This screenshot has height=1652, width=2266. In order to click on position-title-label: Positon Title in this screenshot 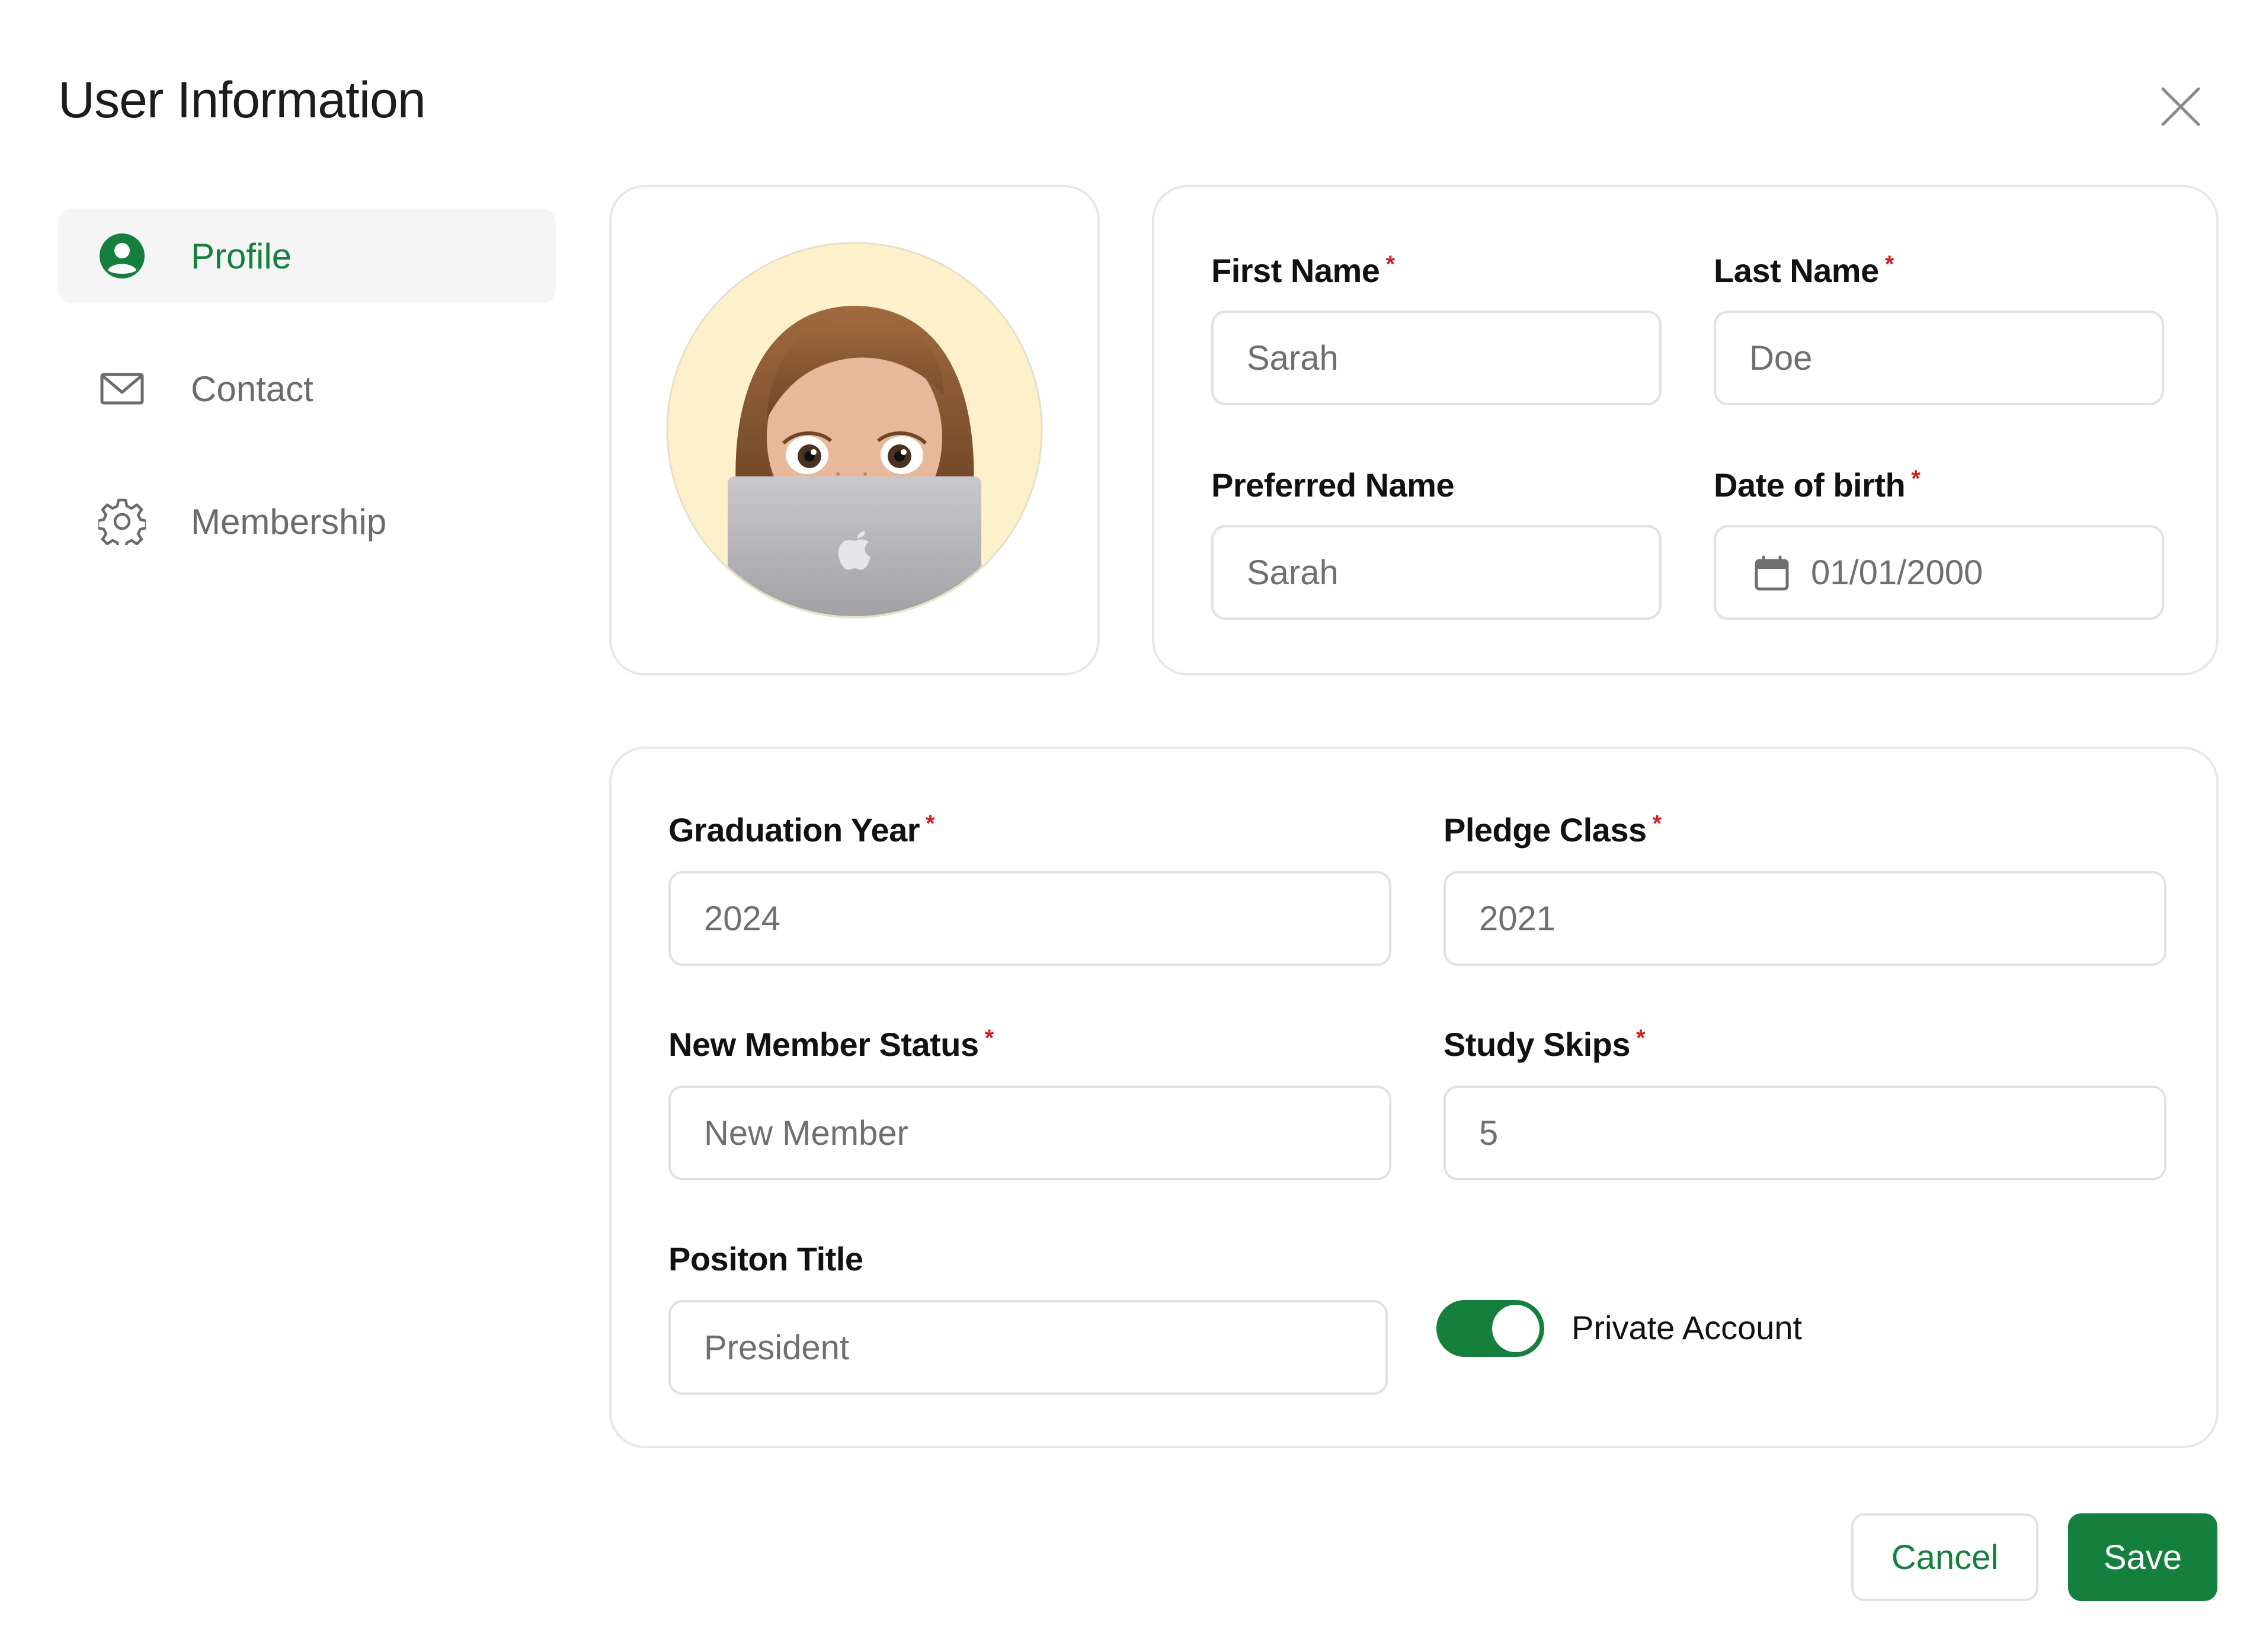, I will do `click(765, 1259)`.